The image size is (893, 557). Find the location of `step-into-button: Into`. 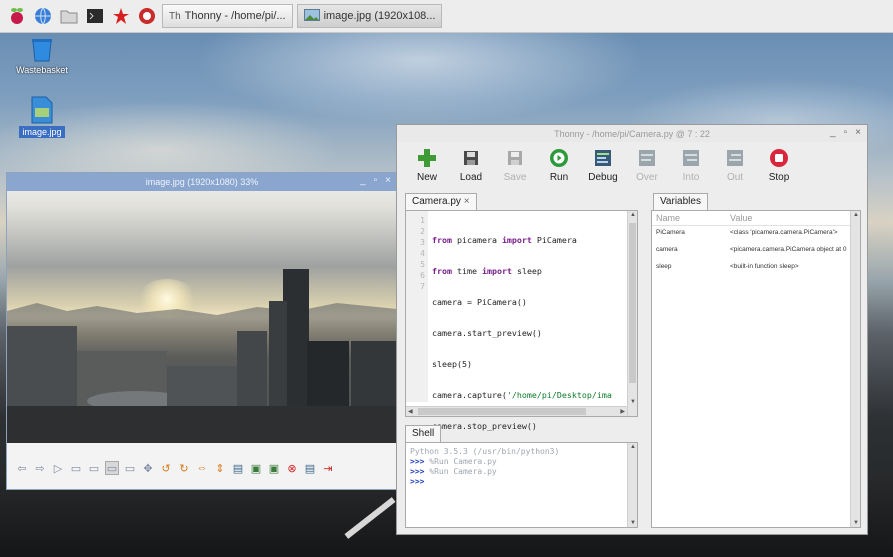

step-into-button: Into is located at coordinates (691, 162).